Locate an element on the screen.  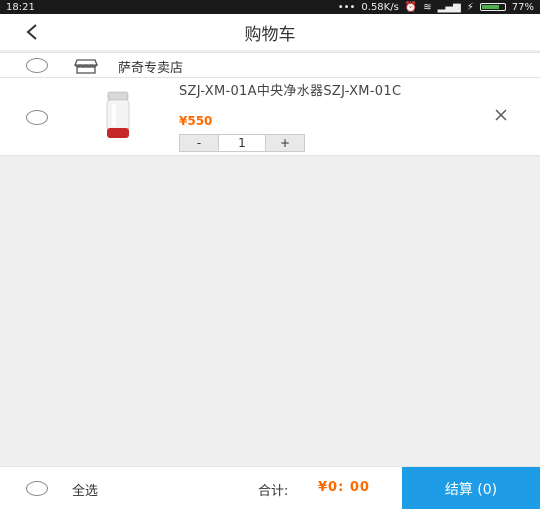
shop-row: 萨奇专卖店 is located at coordinates (270, 65).